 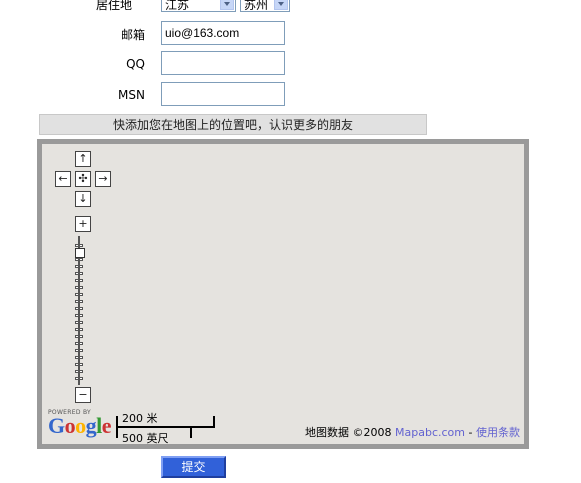 What do you see at coordinates (498, 432) in the screenshot?
I see `terms-link: 使用条款` at bounding box center [498, 432].